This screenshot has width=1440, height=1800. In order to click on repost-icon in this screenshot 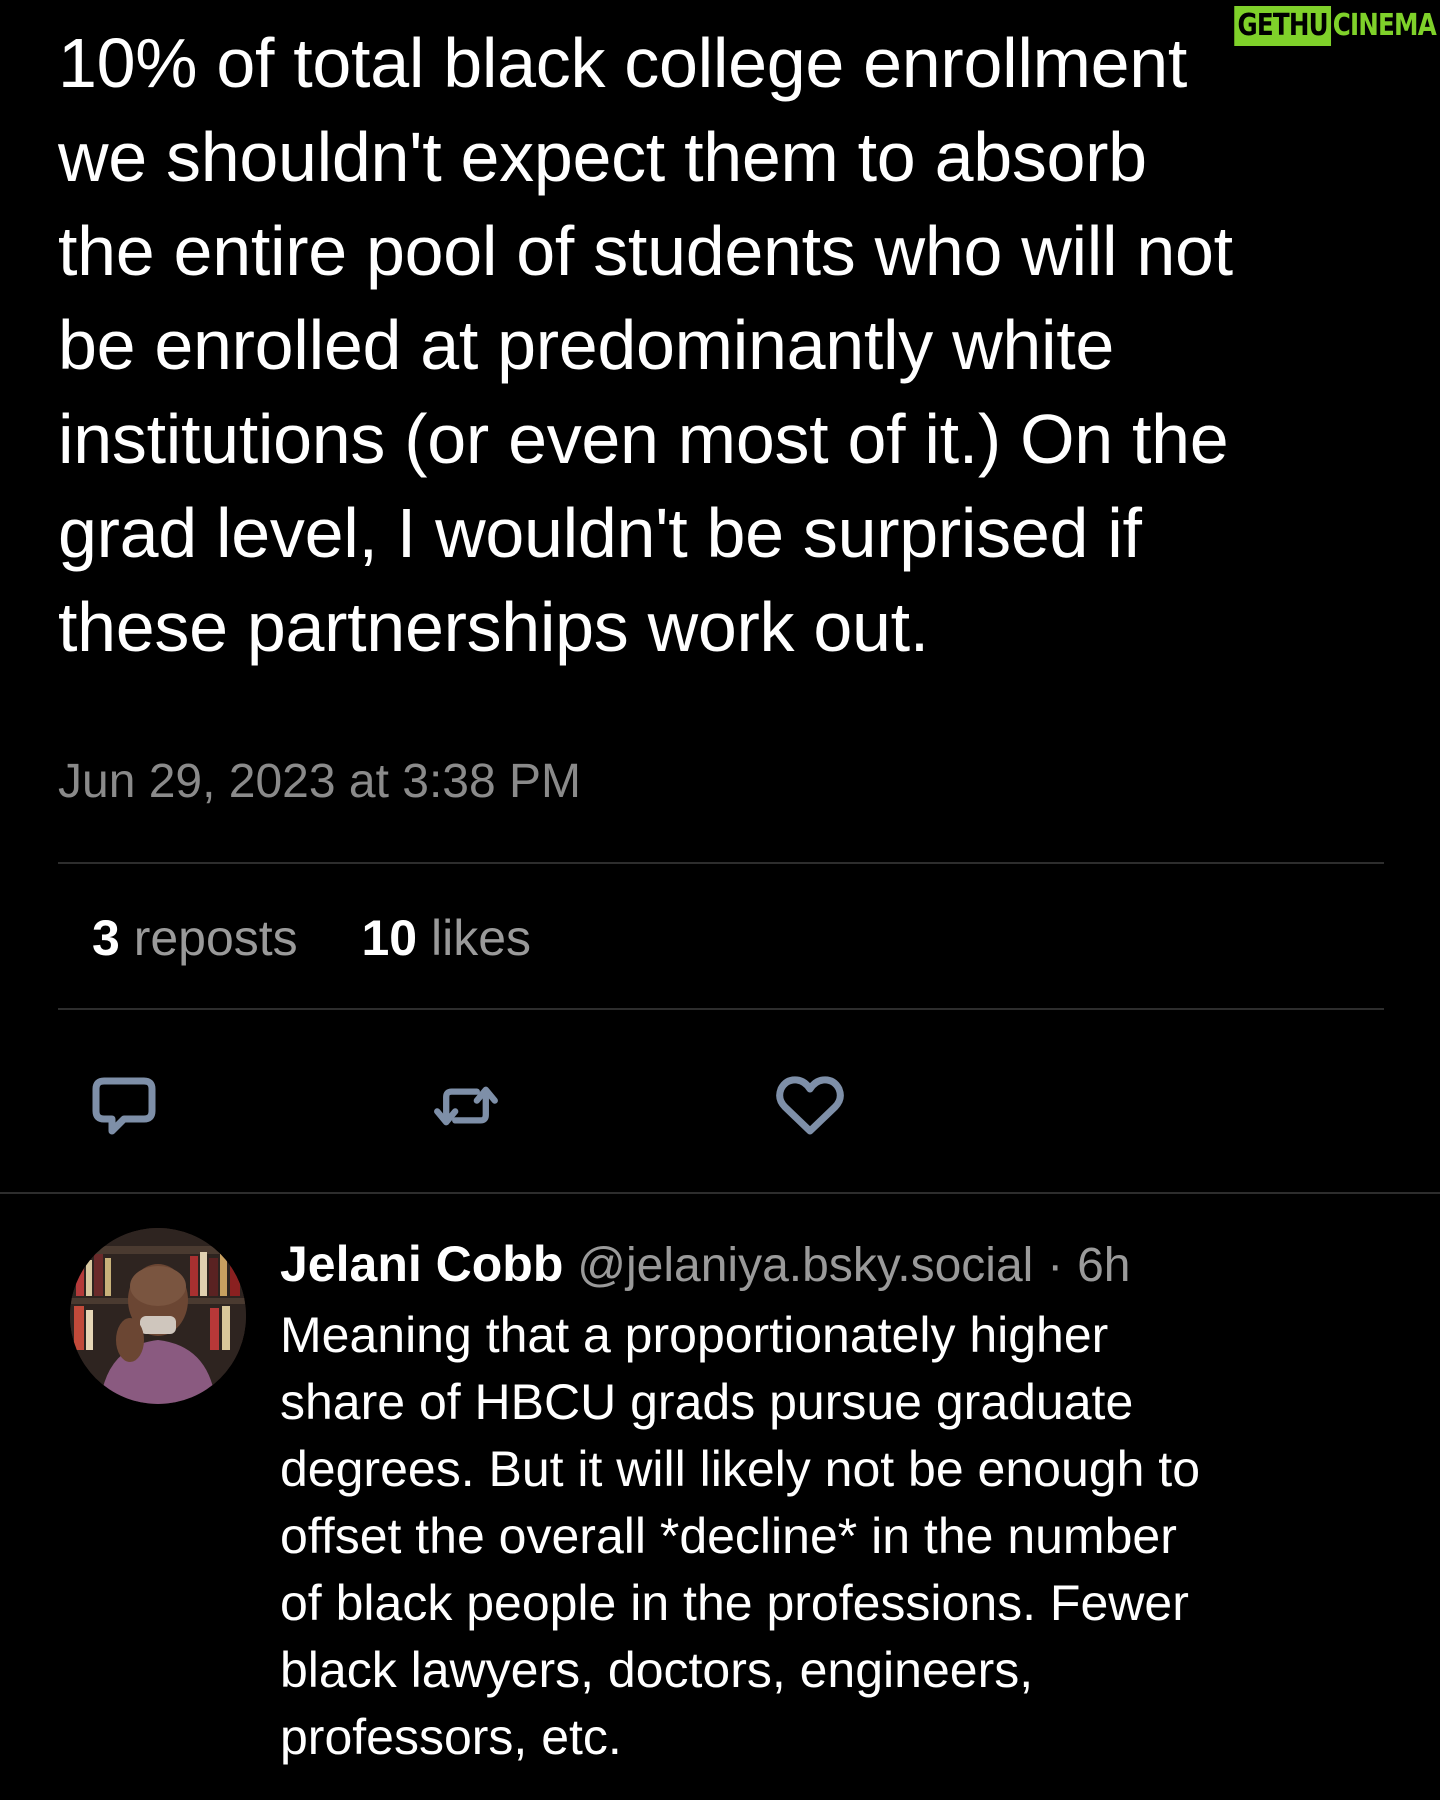, I will do `click(466, 1106)`.